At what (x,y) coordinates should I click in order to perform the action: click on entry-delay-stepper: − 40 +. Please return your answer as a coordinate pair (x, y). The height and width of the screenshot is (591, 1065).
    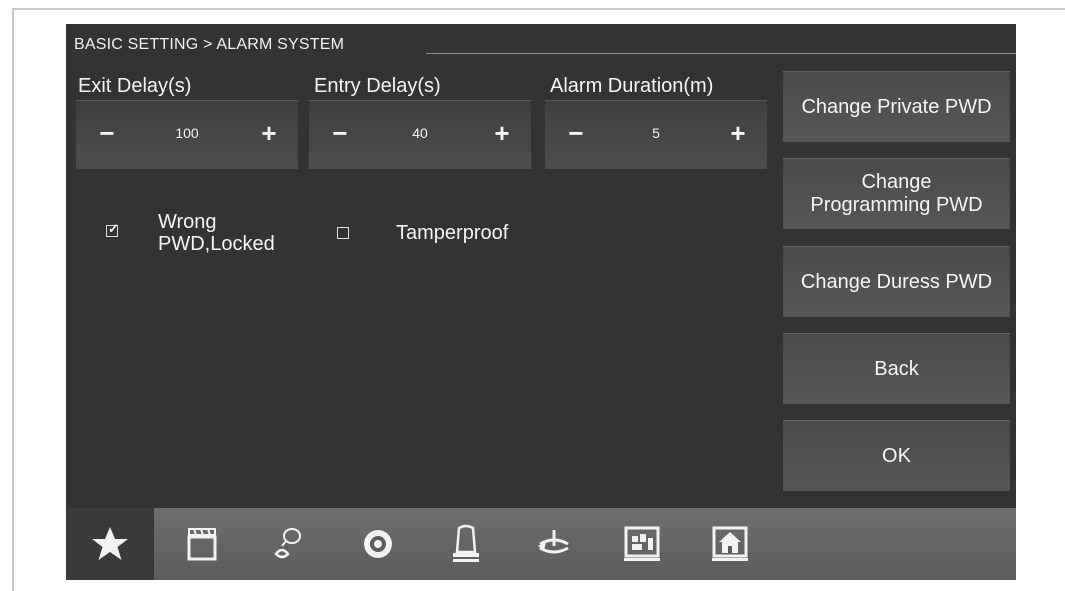
    Looking at the image, I should click on (420, 134).